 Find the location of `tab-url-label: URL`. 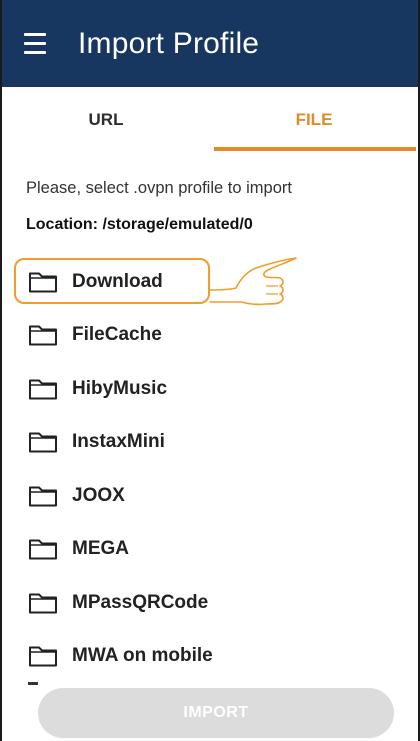

tab-url-label: URL is located at coordinates (106, 119).